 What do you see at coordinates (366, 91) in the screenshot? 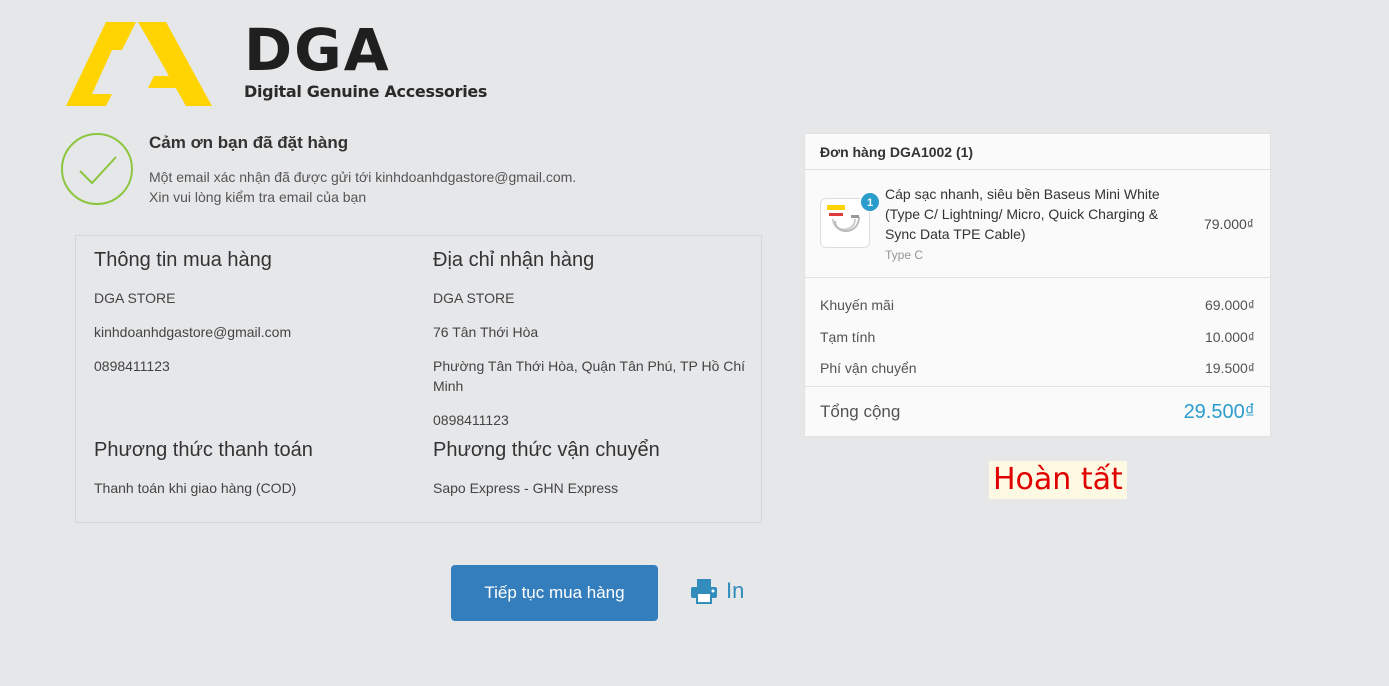
I see `brand-tagline: Digital Genuine Accessories` at bounding box center [366, 91].